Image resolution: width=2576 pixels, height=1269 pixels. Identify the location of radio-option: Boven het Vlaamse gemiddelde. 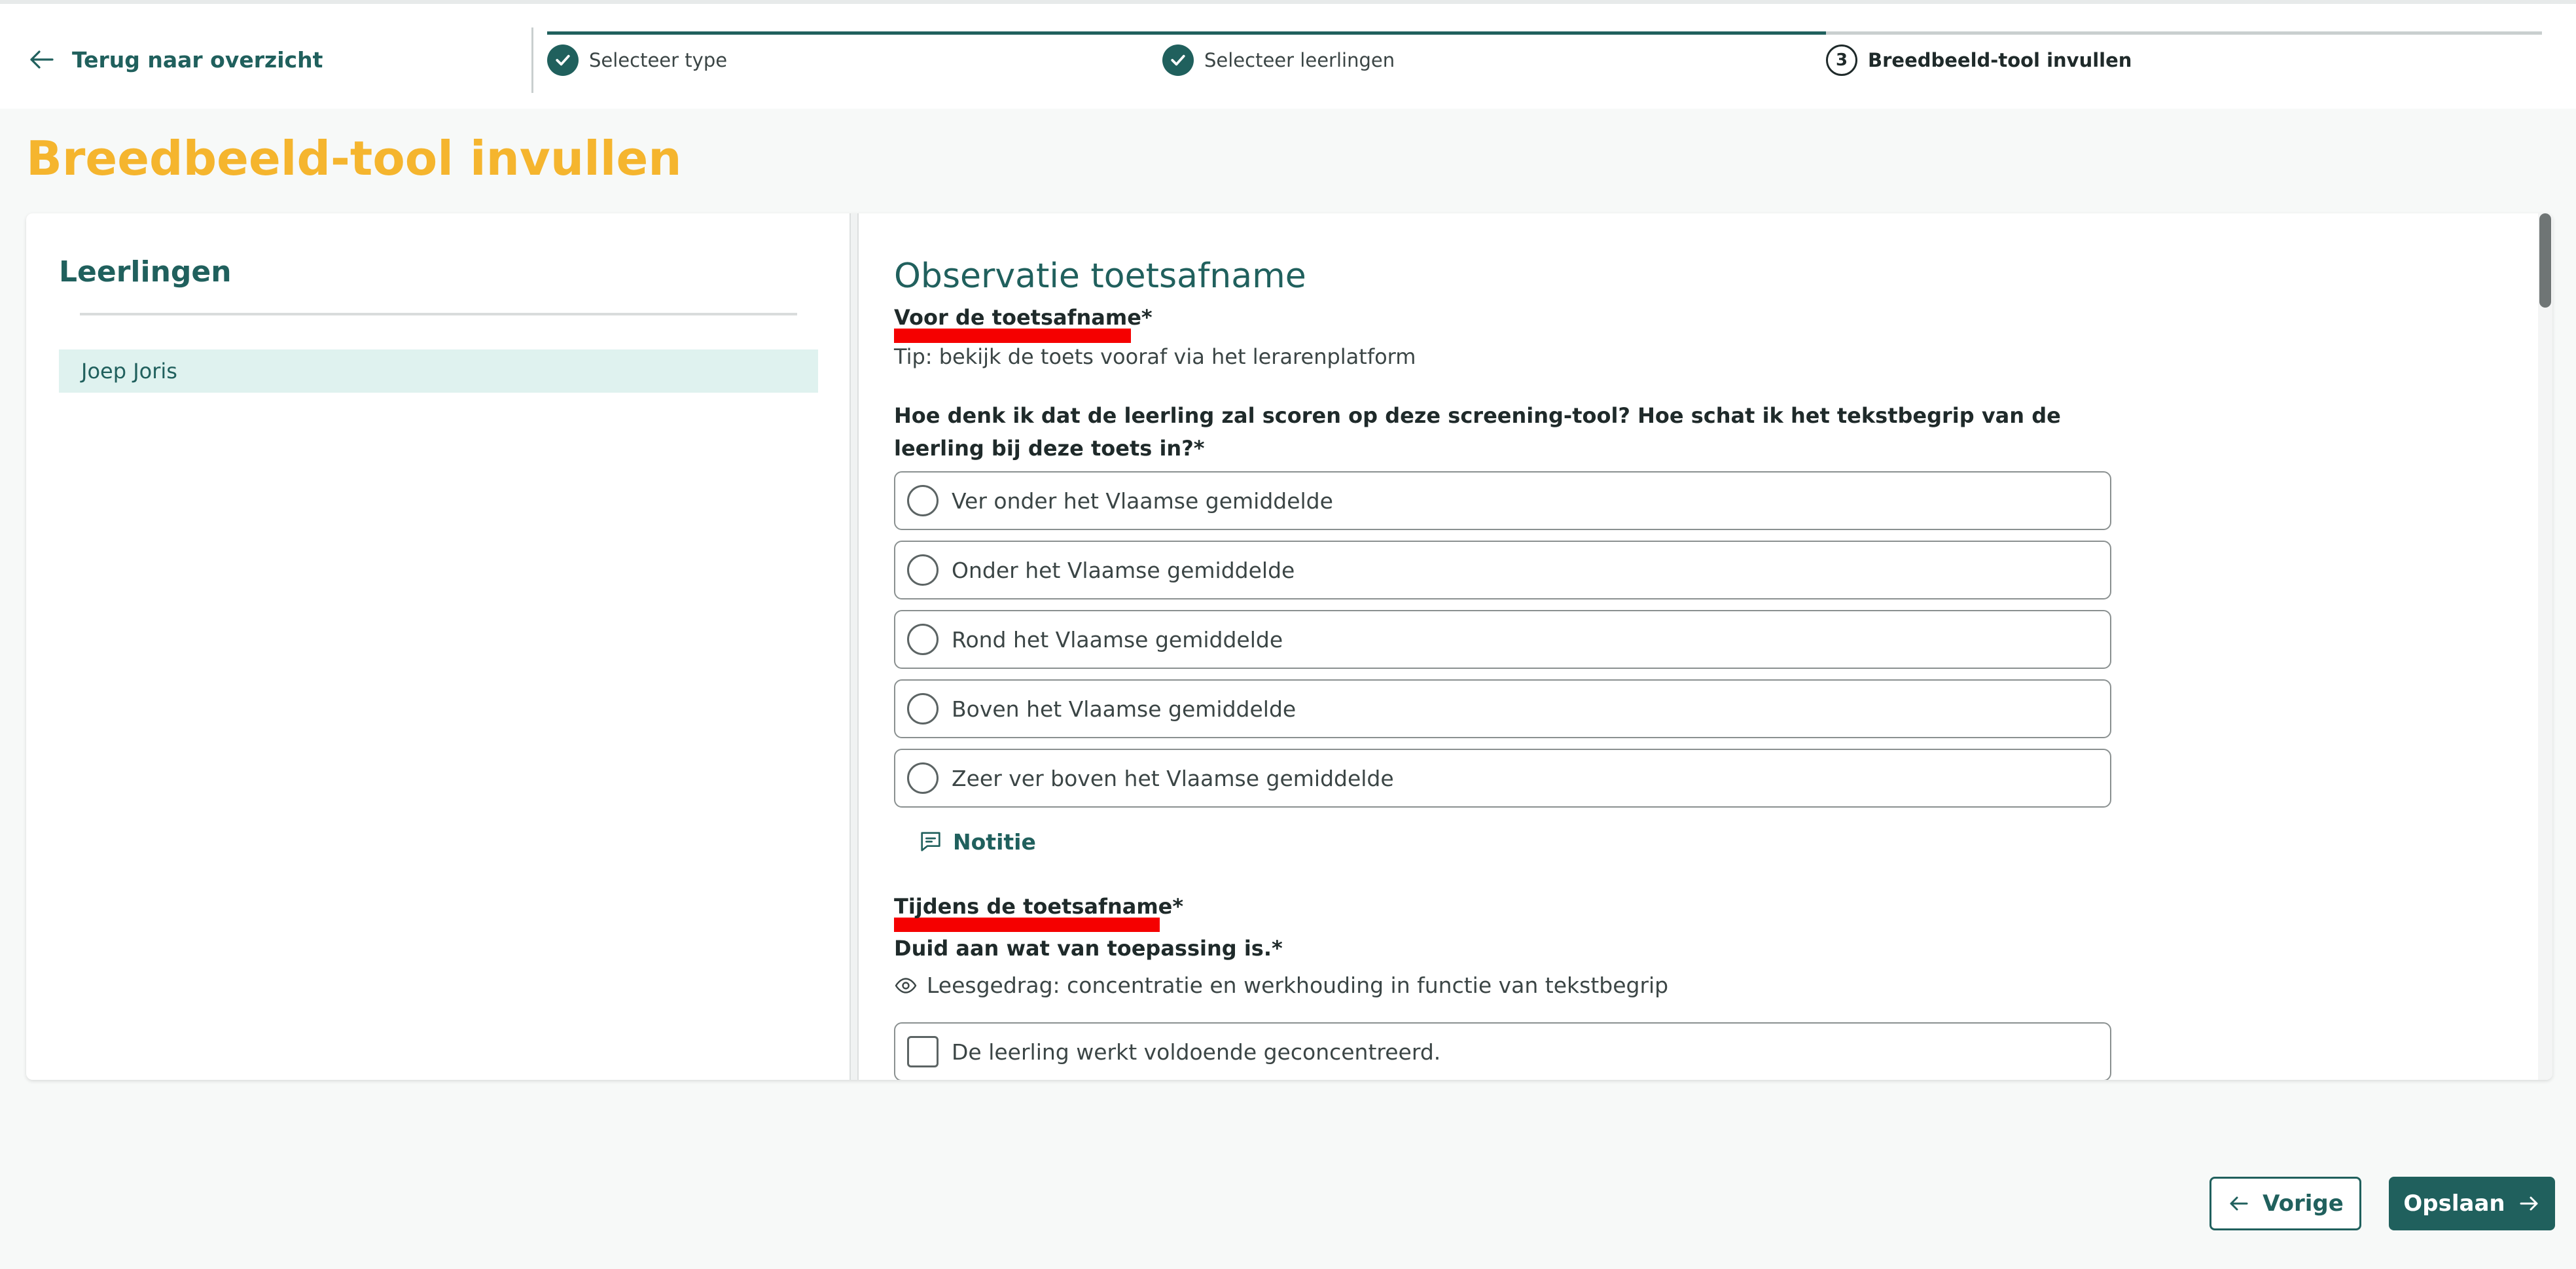
(1502, 708).